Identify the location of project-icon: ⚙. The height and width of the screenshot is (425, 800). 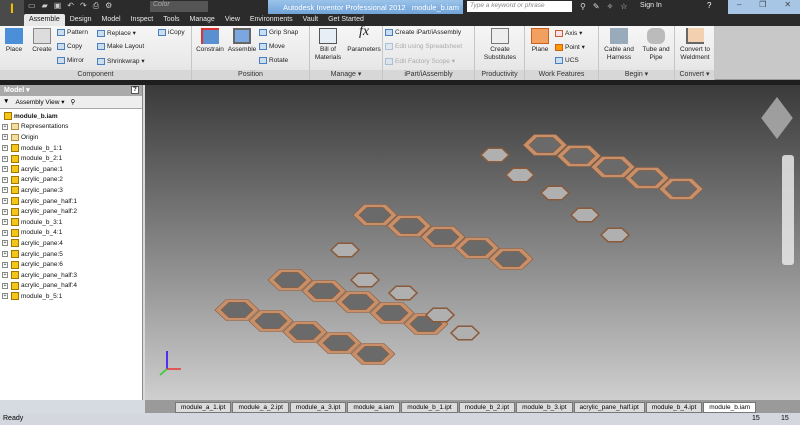
(108, 6).